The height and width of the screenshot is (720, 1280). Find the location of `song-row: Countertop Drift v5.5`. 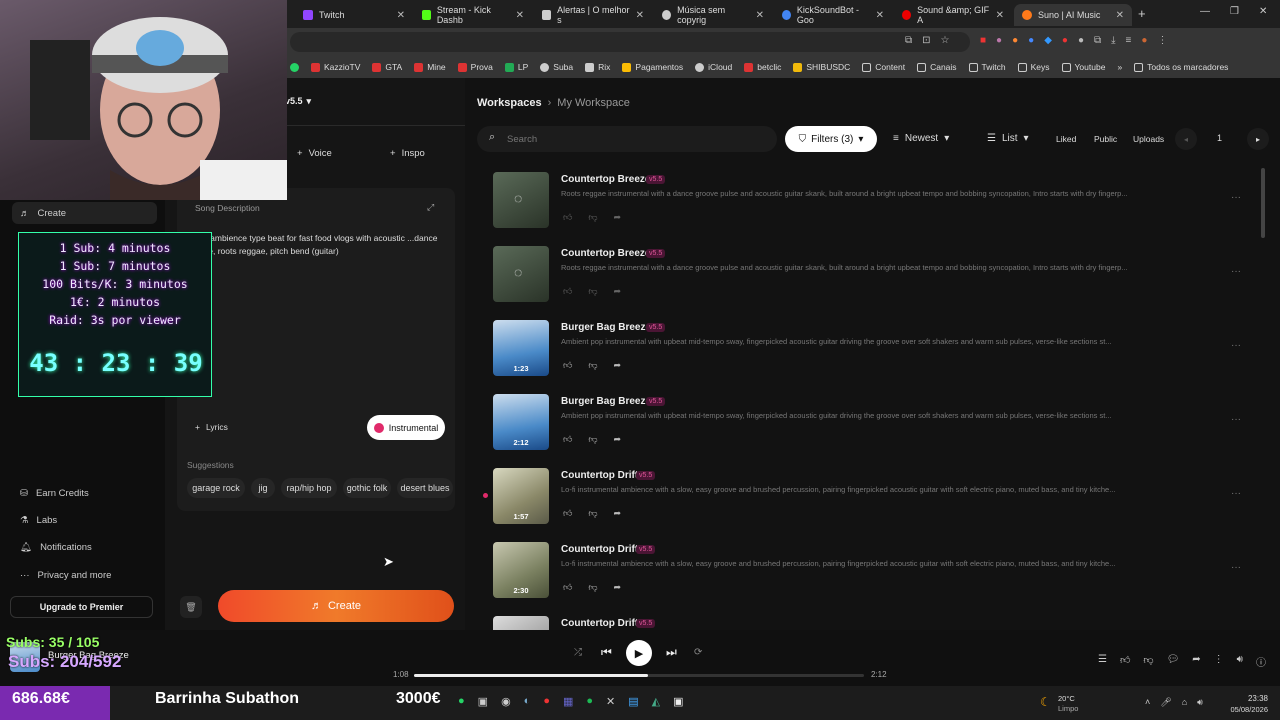

song-row: Countertop Drift v5.5 is located at coordinates (878, 623).